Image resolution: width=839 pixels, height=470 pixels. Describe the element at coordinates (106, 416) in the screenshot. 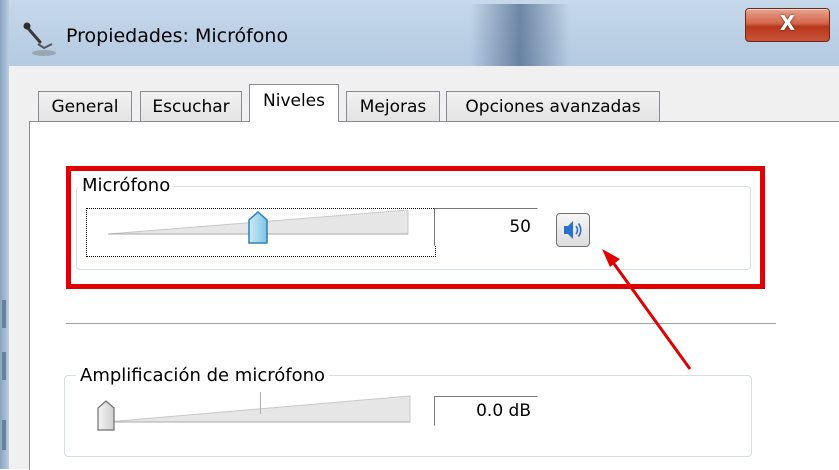

I see `boost-slider-thumb` at that location.